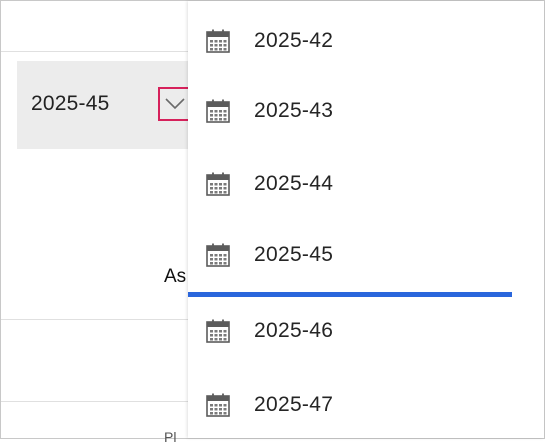  I want to click on week-selector-value: 2025-45, so click(70, 103).